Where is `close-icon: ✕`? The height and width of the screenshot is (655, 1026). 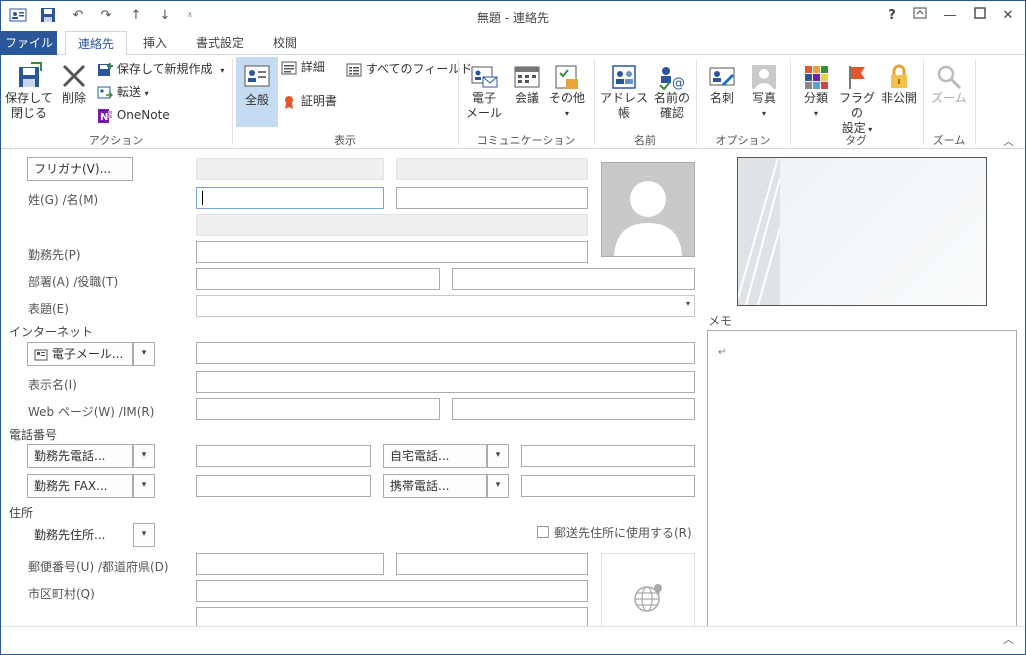 close-icon: ✕ is located at coordinates (1008, 16).